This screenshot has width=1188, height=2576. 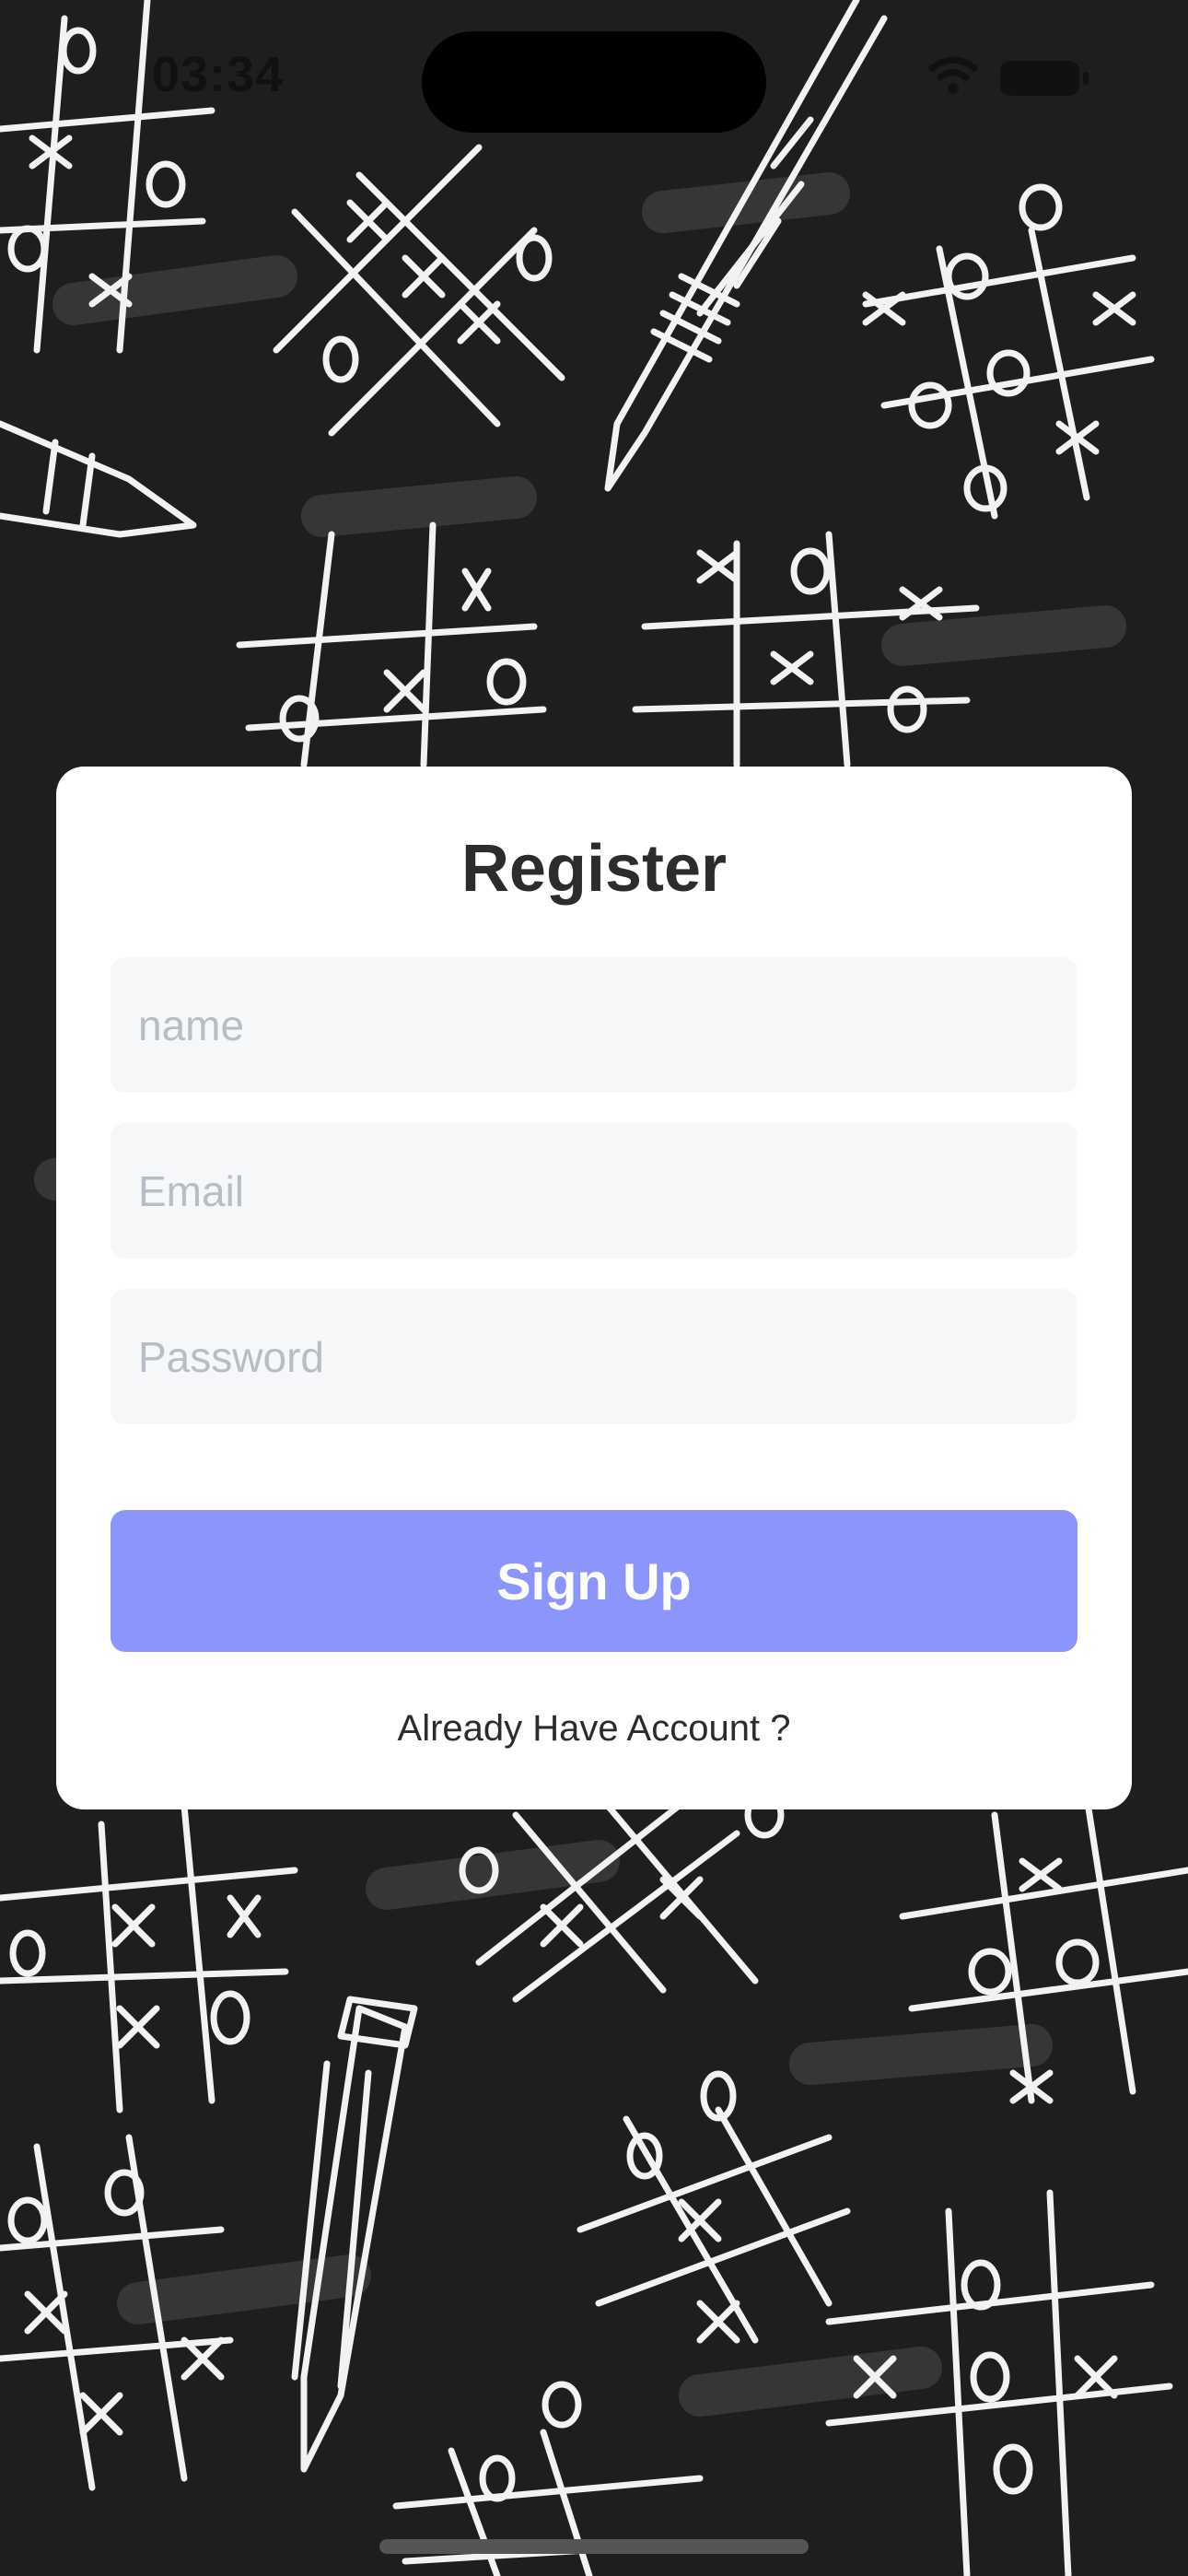 I want to click on wifi-icon, so click(x=953, y=75).